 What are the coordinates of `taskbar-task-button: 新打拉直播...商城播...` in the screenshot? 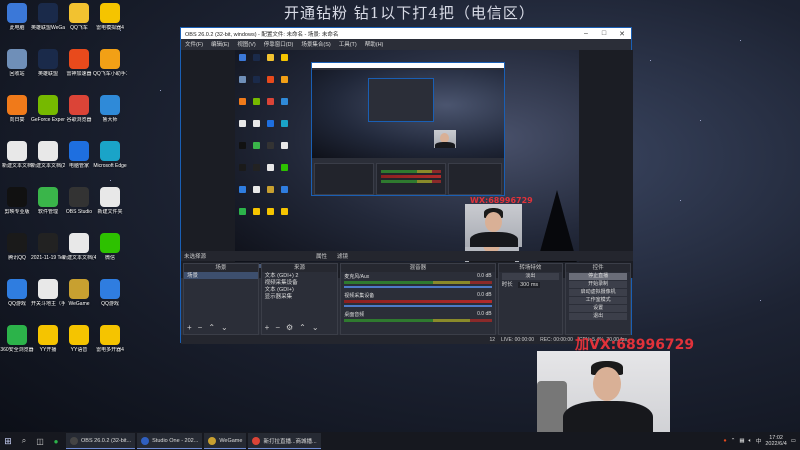 It's located at (284, 441).